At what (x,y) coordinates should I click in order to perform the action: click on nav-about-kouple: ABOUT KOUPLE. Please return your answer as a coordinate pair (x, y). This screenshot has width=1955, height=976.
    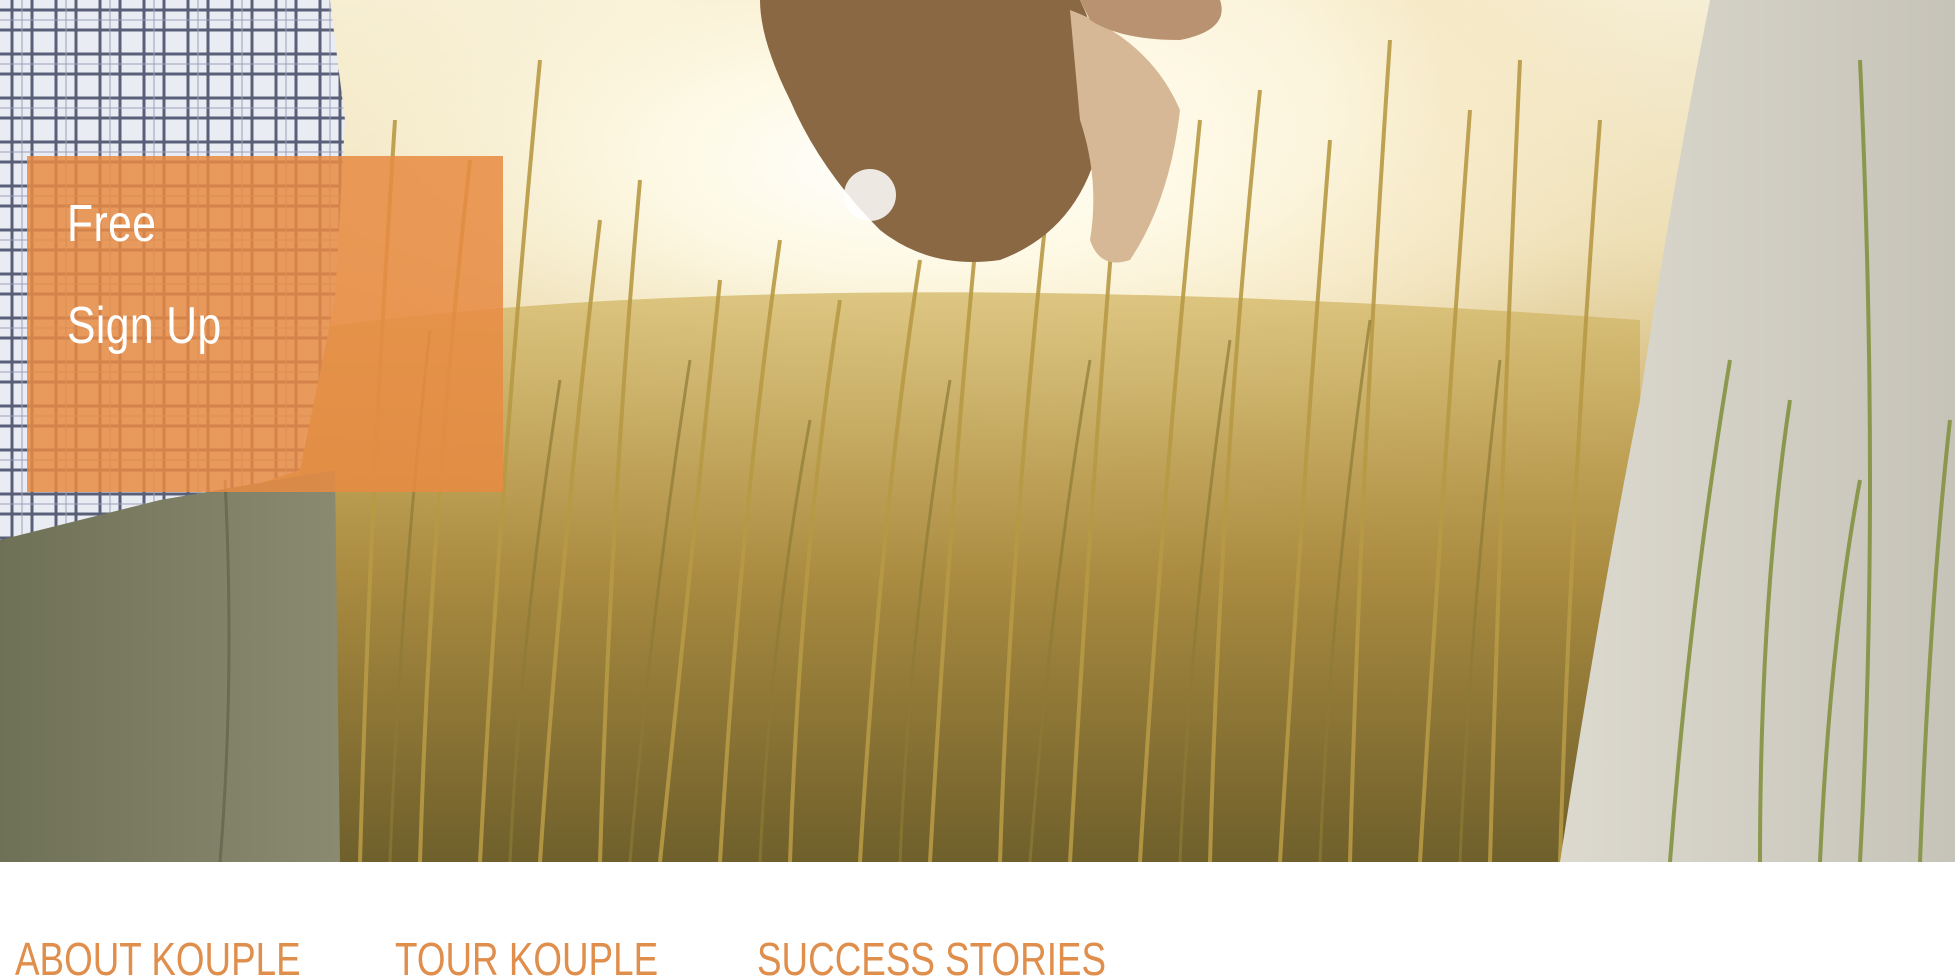
    Looking at the image, I should click on (158, 956).